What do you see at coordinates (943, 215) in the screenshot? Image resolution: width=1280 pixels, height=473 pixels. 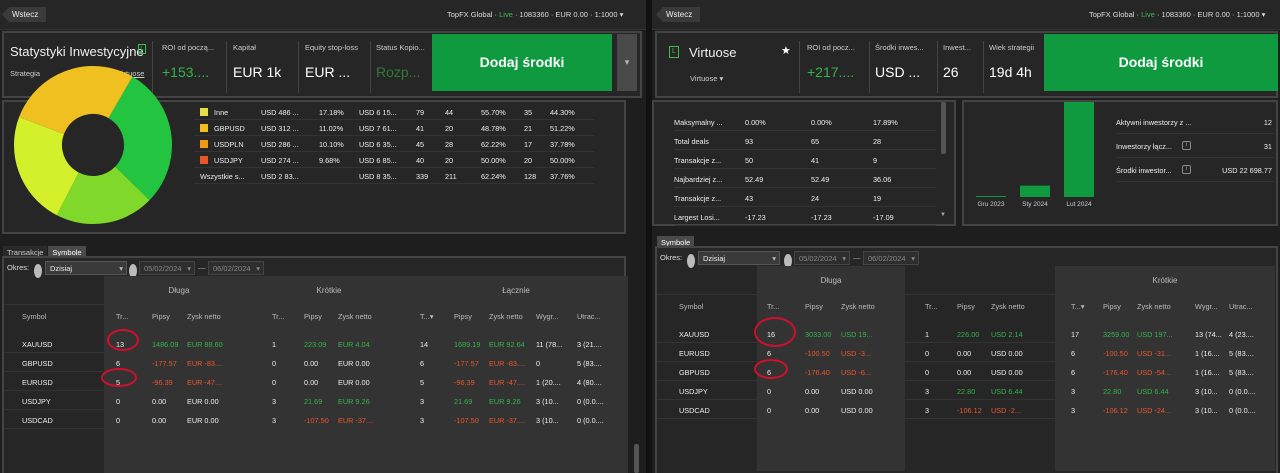 I see `scroll-down-icon: ▼` at bounding box center [943, 215].